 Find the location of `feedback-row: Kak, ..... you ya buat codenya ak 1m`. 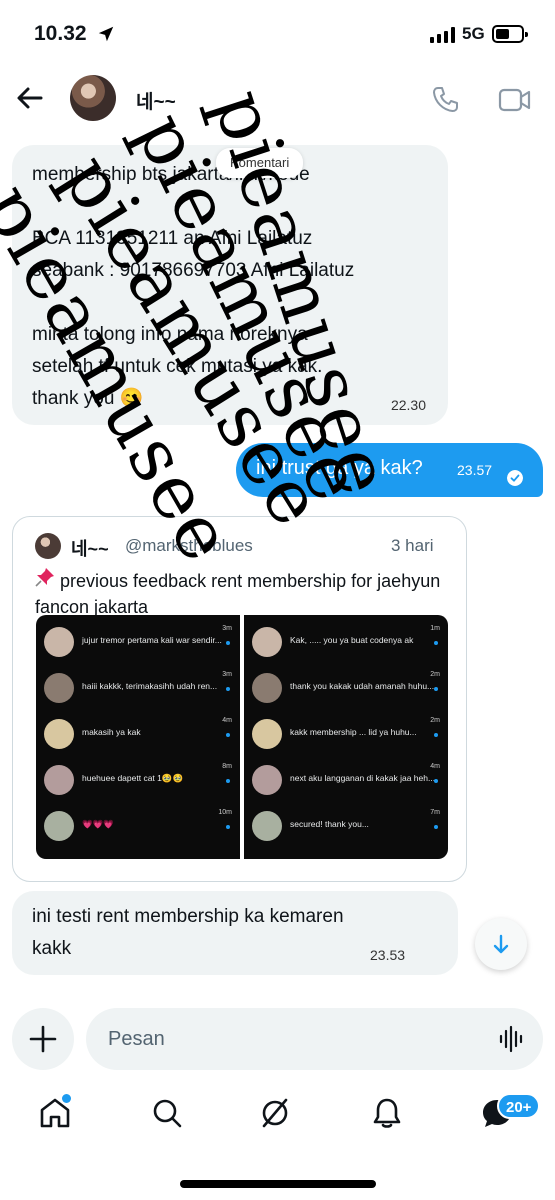

feedback-row: Kak, ..... you ya buat codenya ak 1m is located at coordinates (346, 644).